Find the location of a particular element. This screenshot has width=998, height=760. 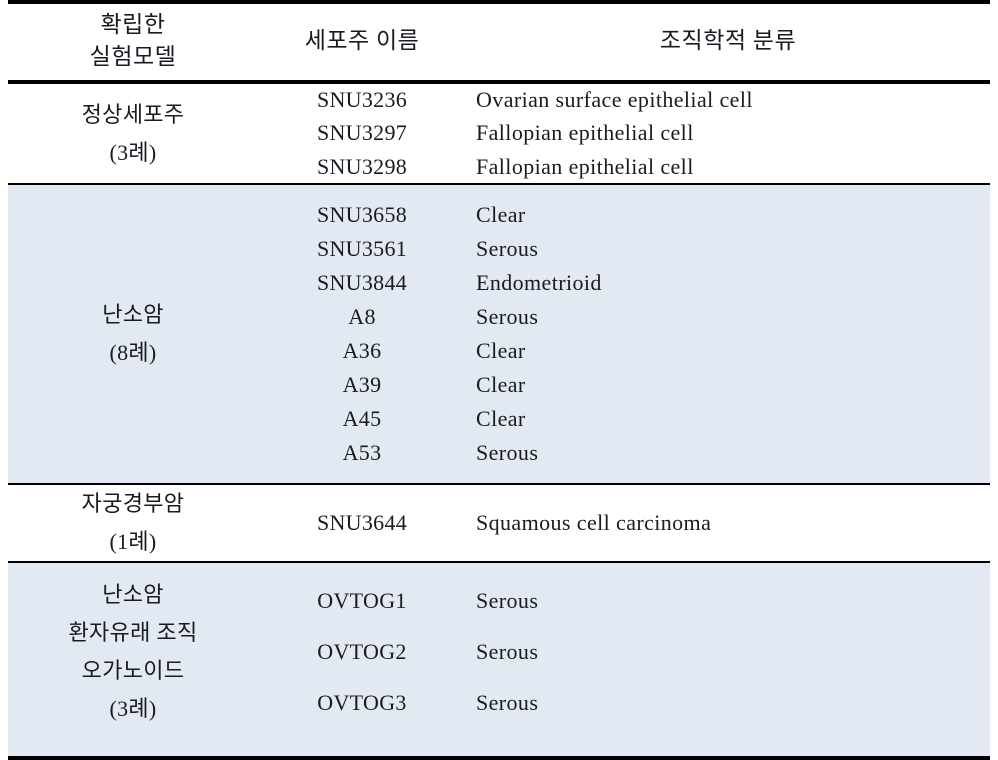

column-header-cell-line-name: 세포주 이름 is located at coordinates (362, 42).